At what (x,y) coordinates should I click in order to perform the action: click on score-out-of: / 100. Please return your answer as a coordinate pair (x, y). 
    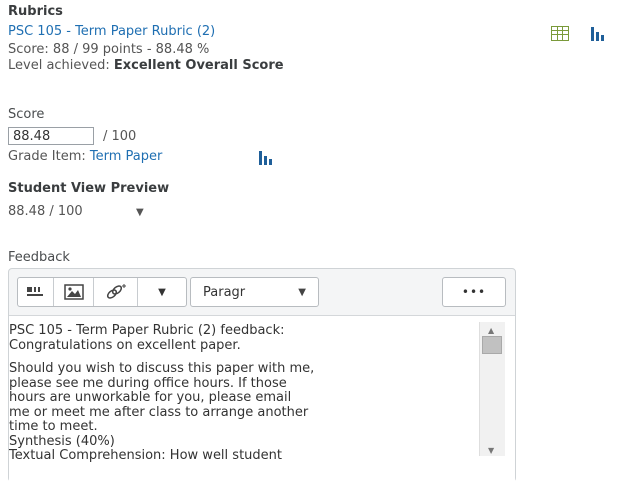
    Looking at the image, I should click on (119, 136).